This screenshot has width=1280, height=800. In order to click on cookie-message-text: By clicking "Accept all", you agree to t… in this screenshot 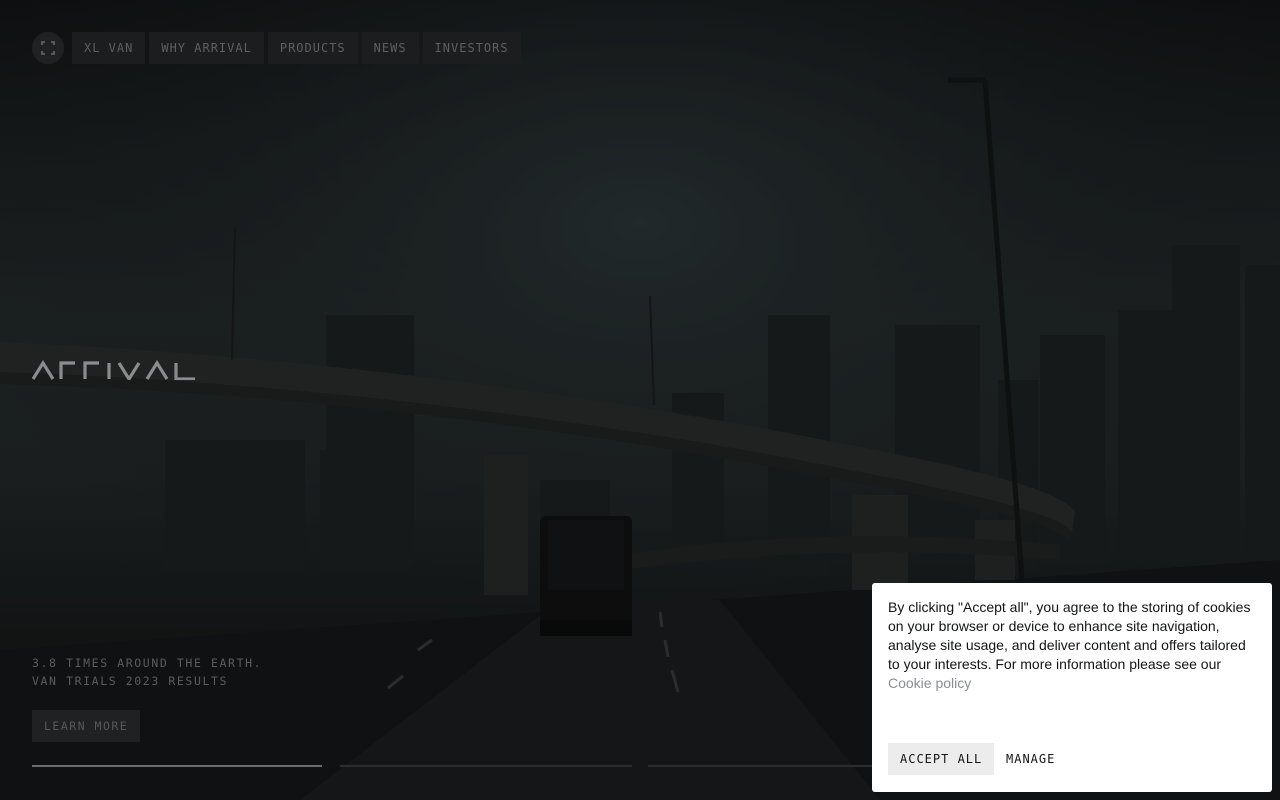, I will do `click(1069, 635)`.